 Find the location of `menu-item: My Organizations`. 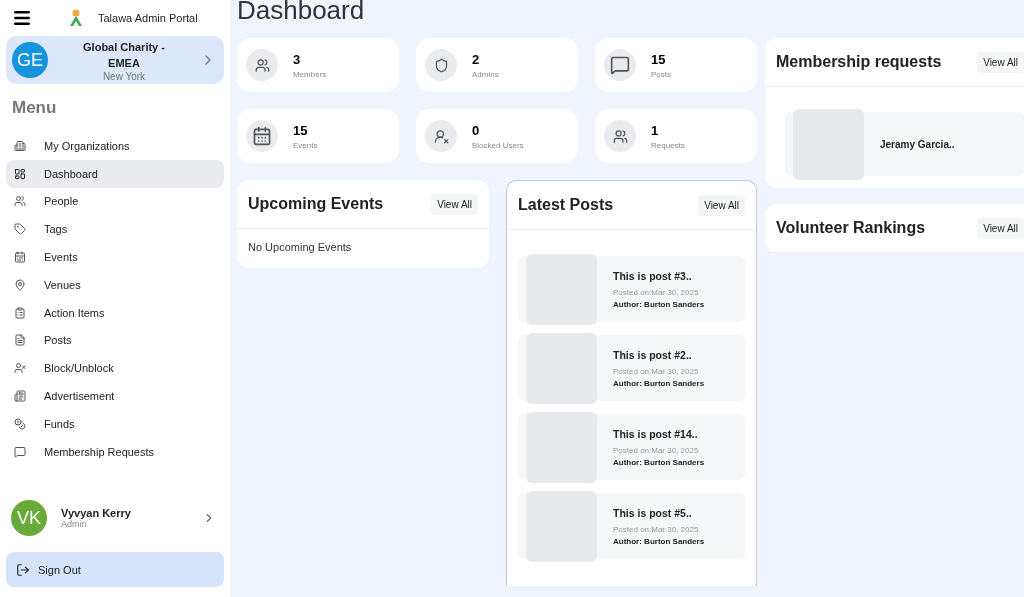

menu-item: My Organizations is located at coordinates (115, 146).